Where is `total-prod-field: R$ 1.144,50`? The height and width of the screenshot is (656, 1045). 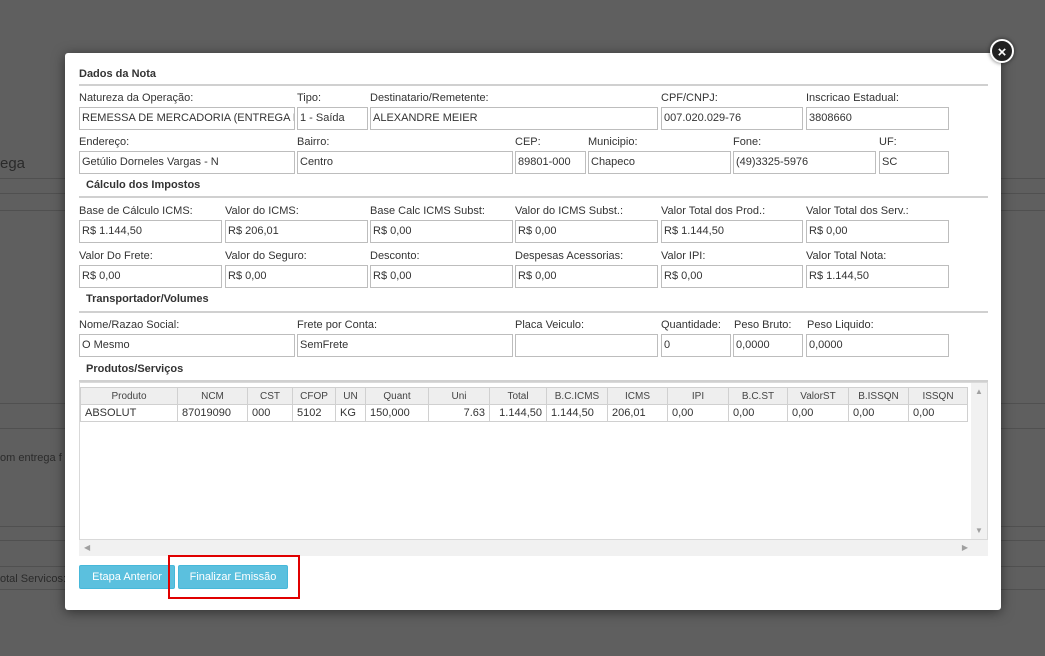 total-prod-field: R$ 1.144,50 is located at coordinates (732, 231).